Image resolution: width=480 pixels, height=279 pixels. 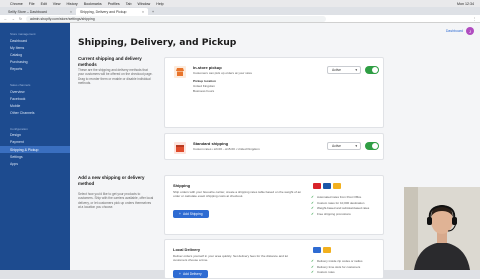 What do you see at coordinates (157, 42) in the screenshot?
I see `page-title: Shipping, Delivery, and Pickup` at bounding box center [157, 42].